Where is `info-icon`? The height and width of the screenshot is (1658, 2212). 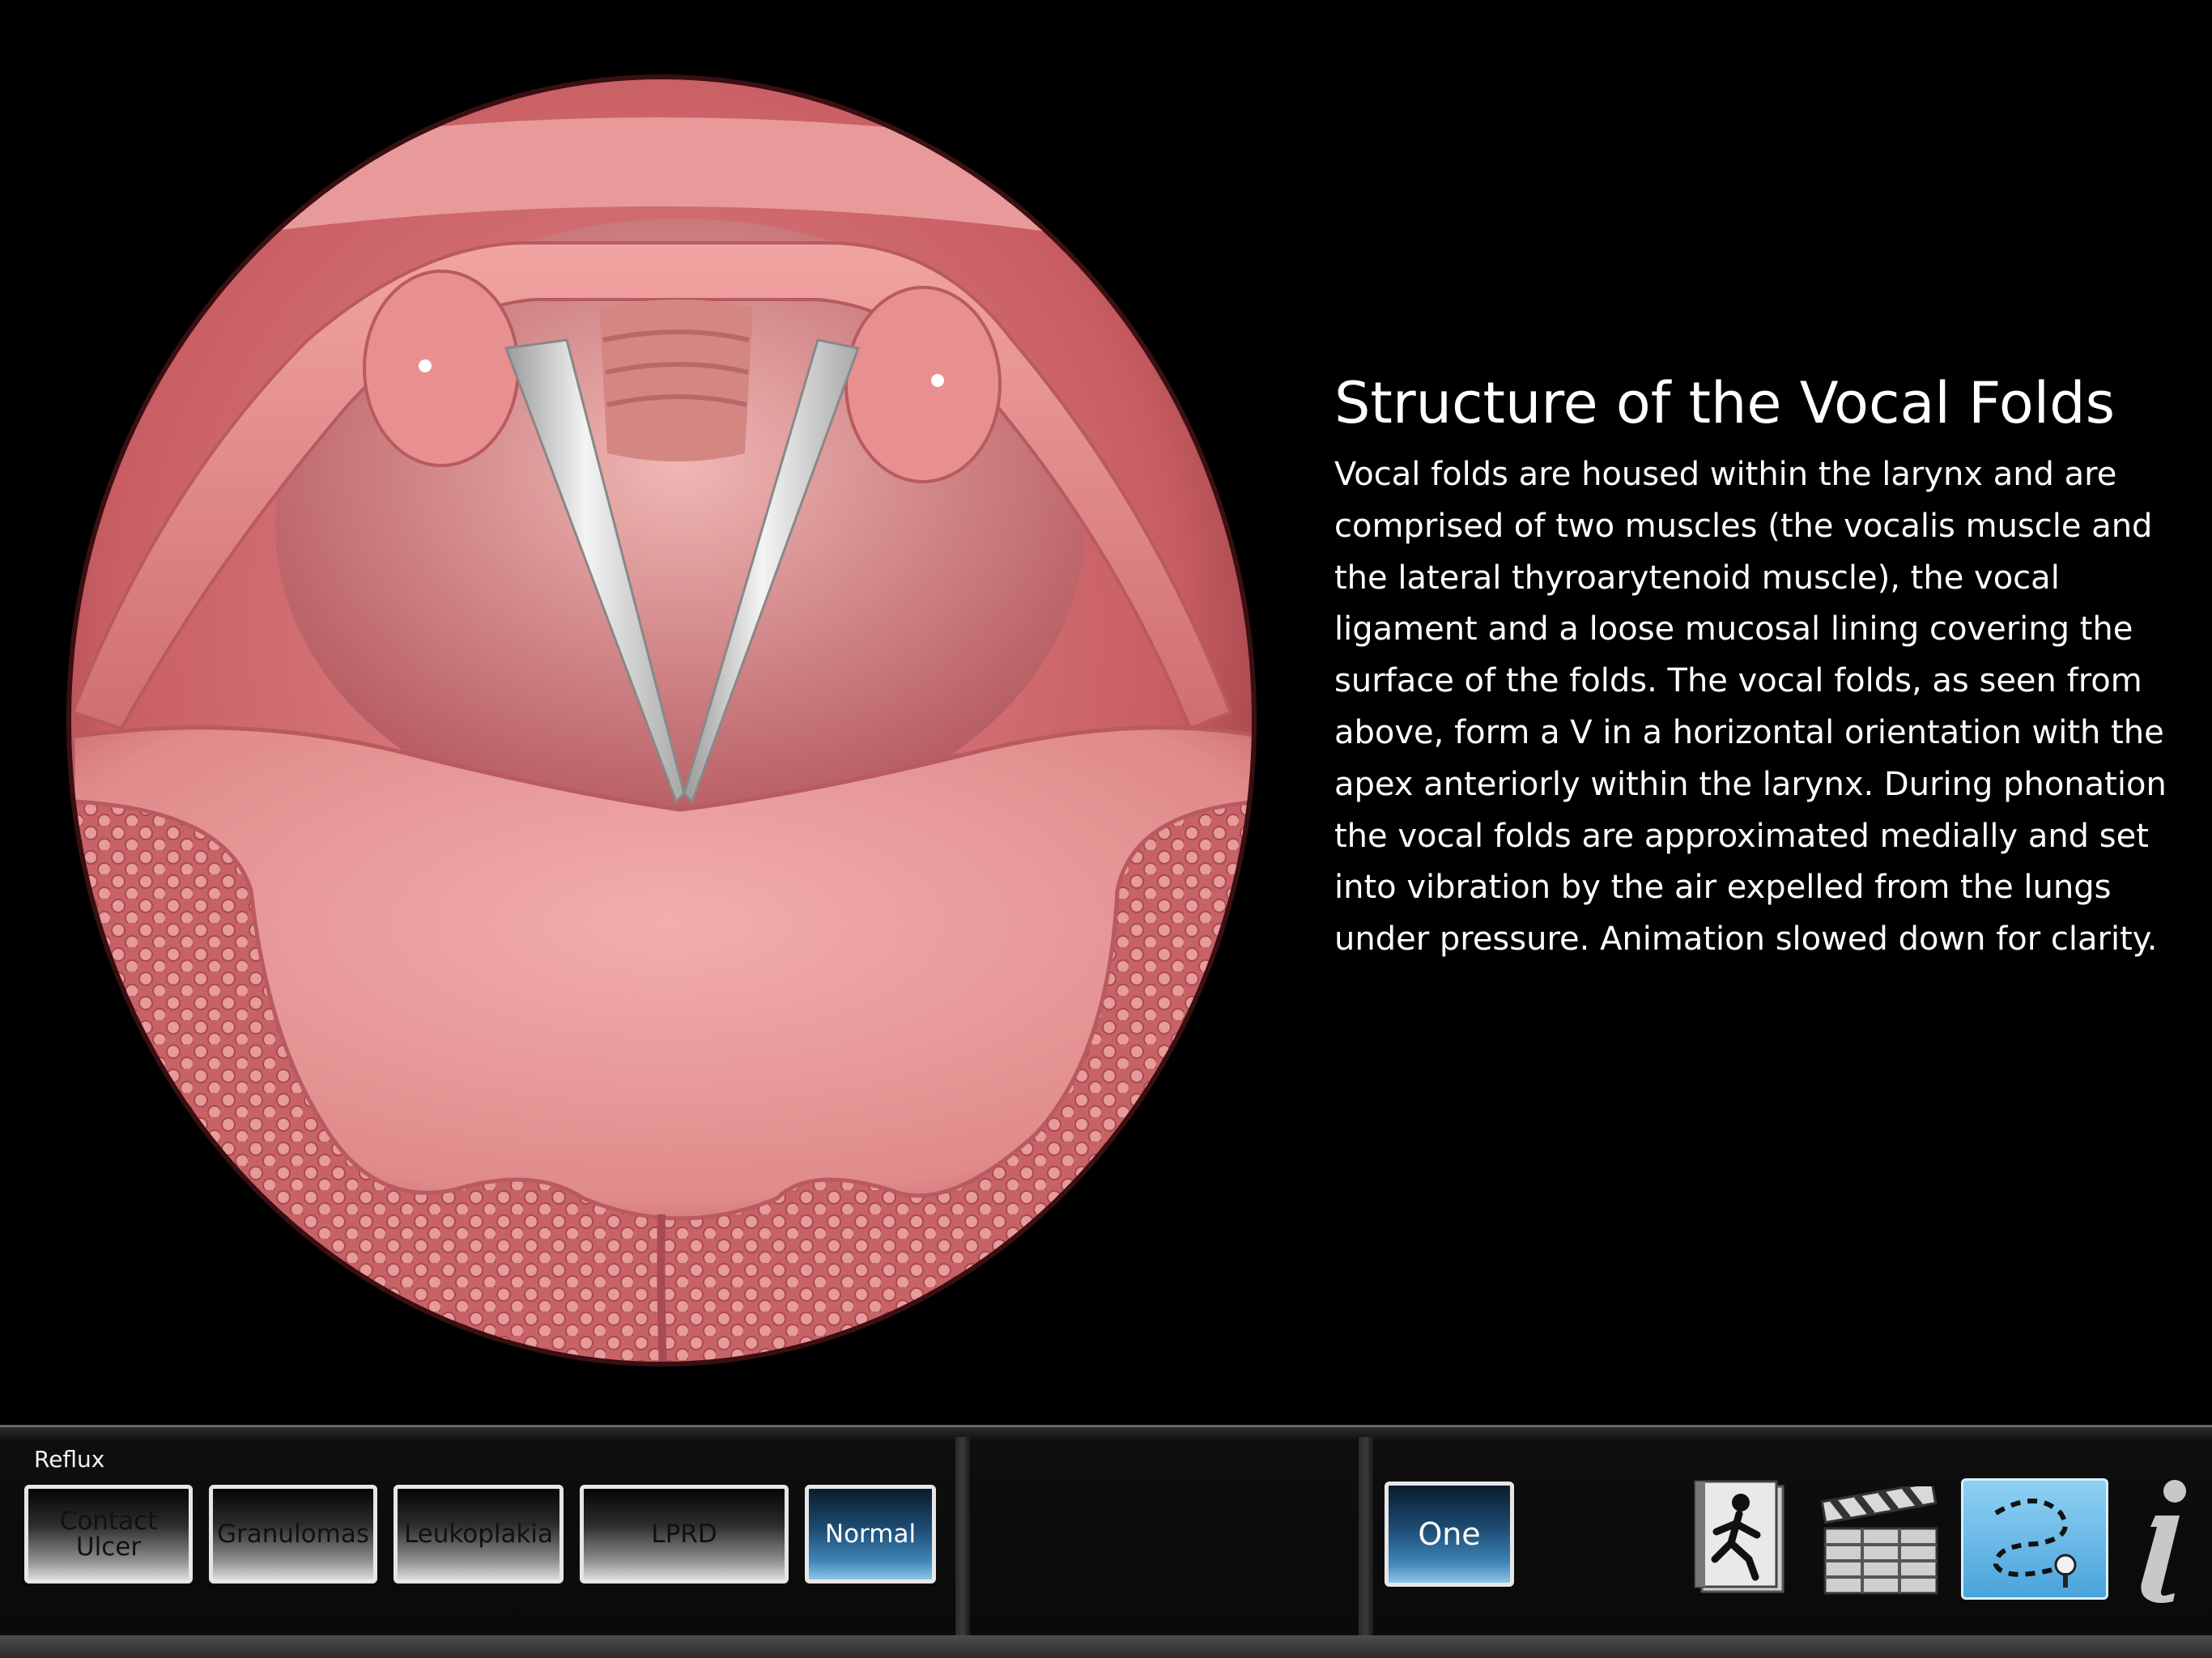 info-icon is located at coordinates (2162, 1540).